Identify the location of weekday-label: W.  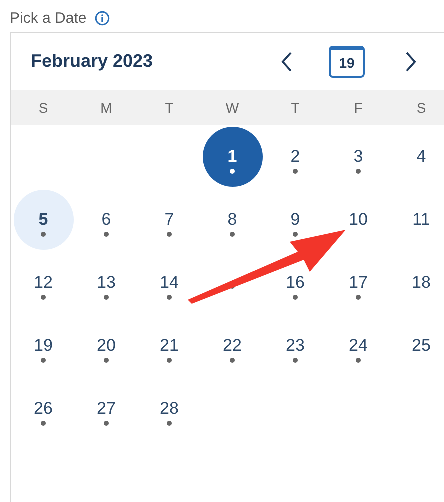
(232, 108).